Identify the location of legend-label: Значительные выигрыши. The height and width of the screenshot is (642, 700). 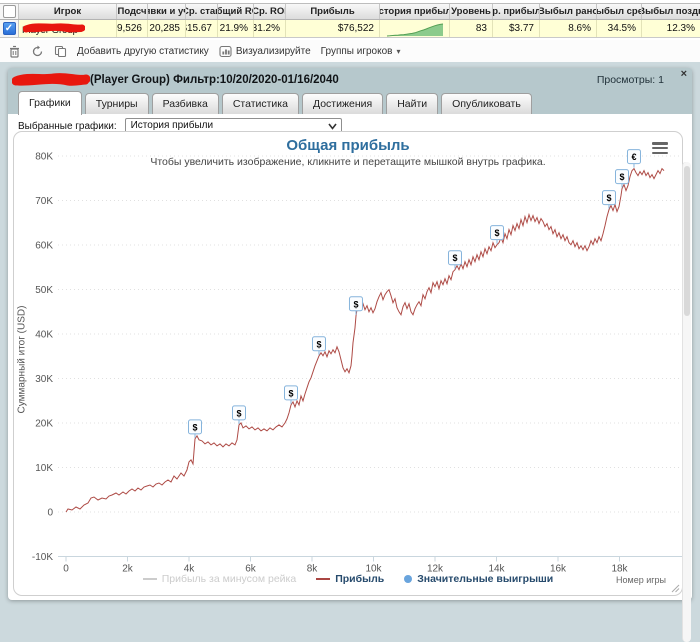
(485, 579).